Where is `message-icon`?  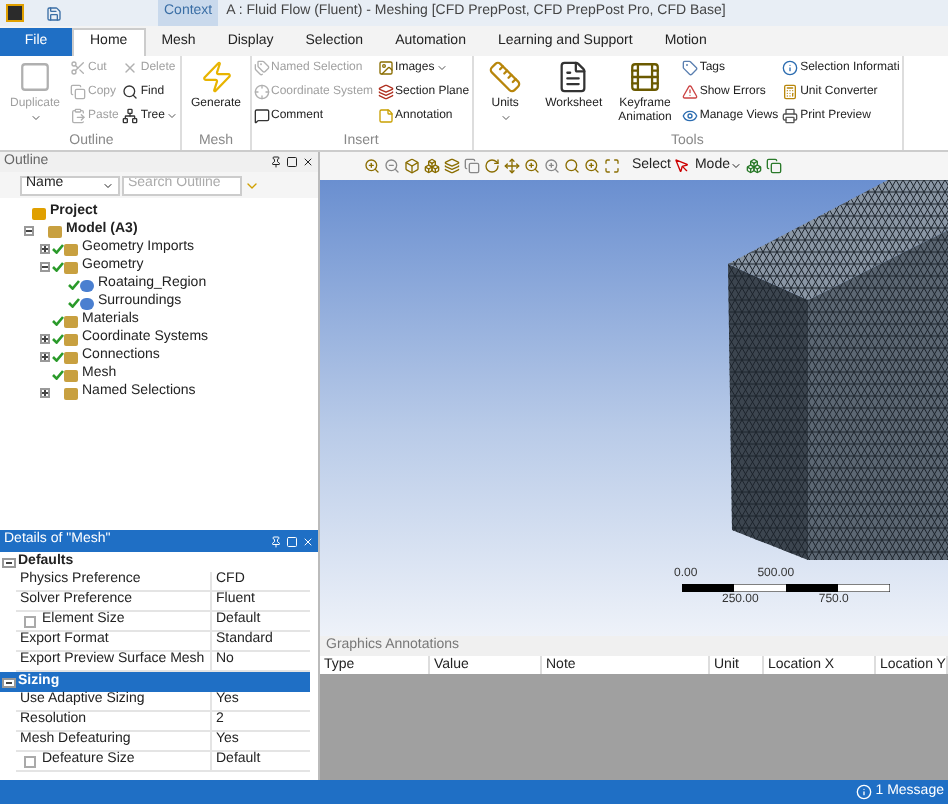
message-icon is located at coordinates (863, 792).